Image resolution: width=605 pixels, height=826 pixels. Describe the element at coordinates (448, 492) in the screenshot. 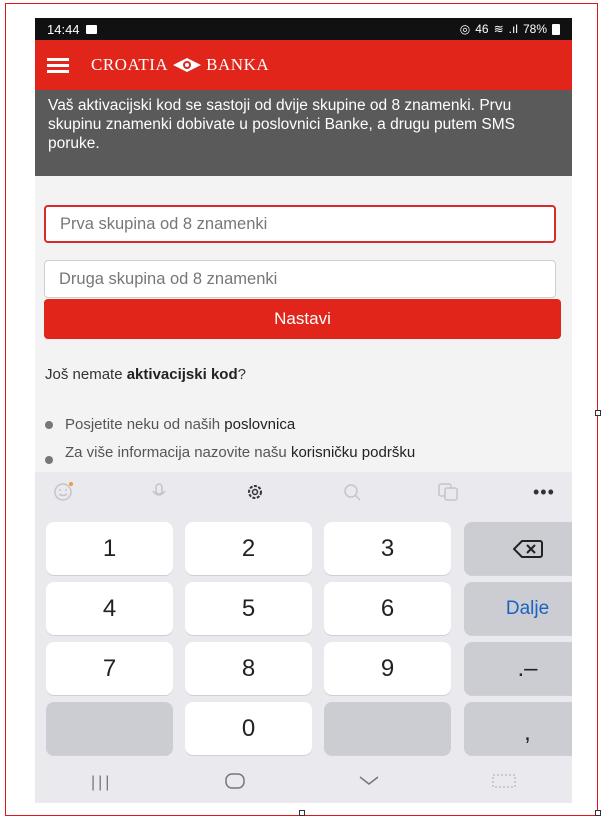

I see `translate-icon` at that location.